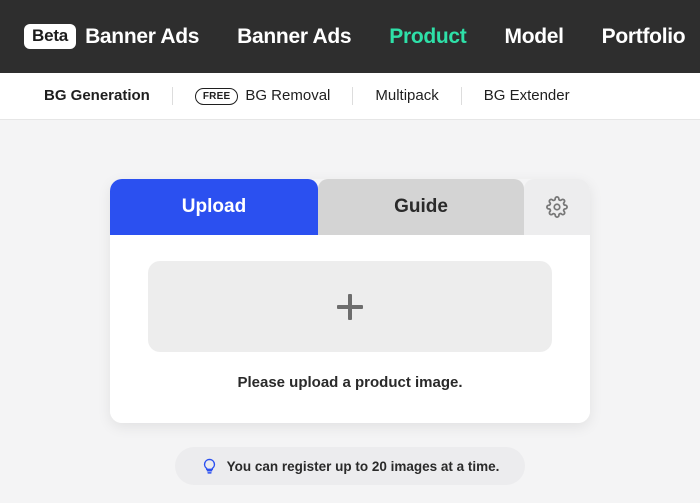 Image resolution: width=700 pixels, height=503 pixels. What do you see at coordinates (294, 37) in the screenshot?
I see `topnav-item-banner-ads: Banner Ads` at bounding box center [294, 37].